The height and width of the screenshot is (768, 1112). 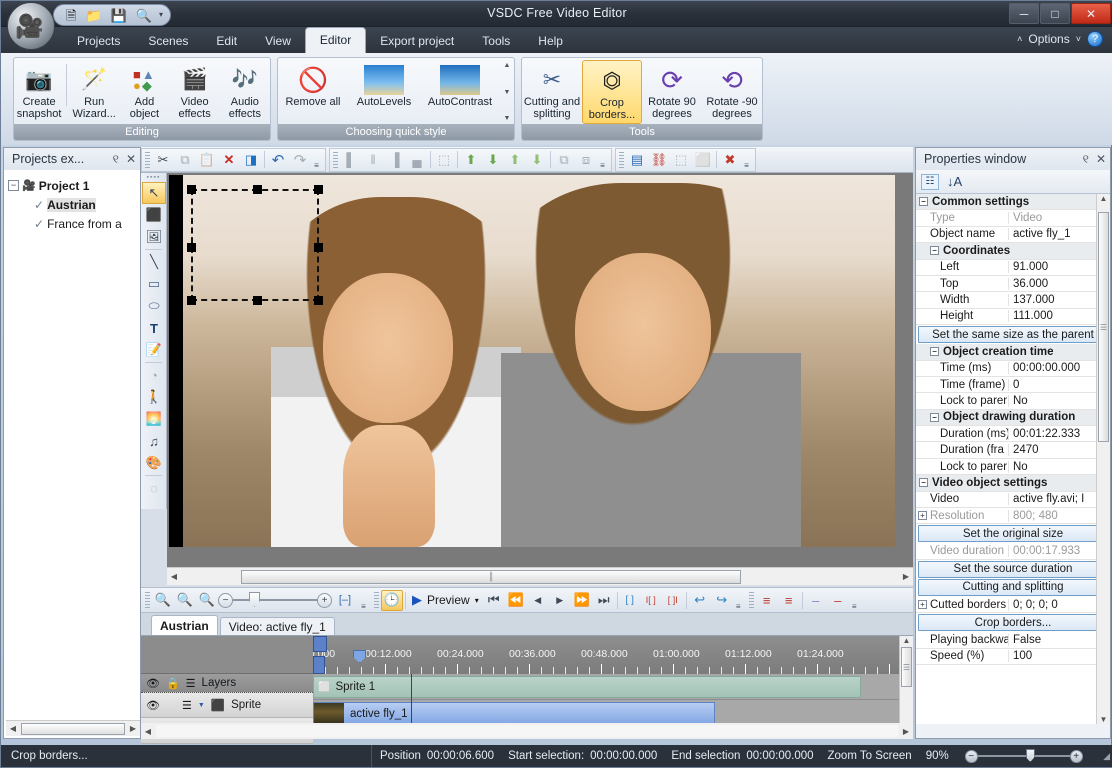 I want to click on timeline-clip-sprite: ⬜ Sprite 1, so click(x=587, y=687).